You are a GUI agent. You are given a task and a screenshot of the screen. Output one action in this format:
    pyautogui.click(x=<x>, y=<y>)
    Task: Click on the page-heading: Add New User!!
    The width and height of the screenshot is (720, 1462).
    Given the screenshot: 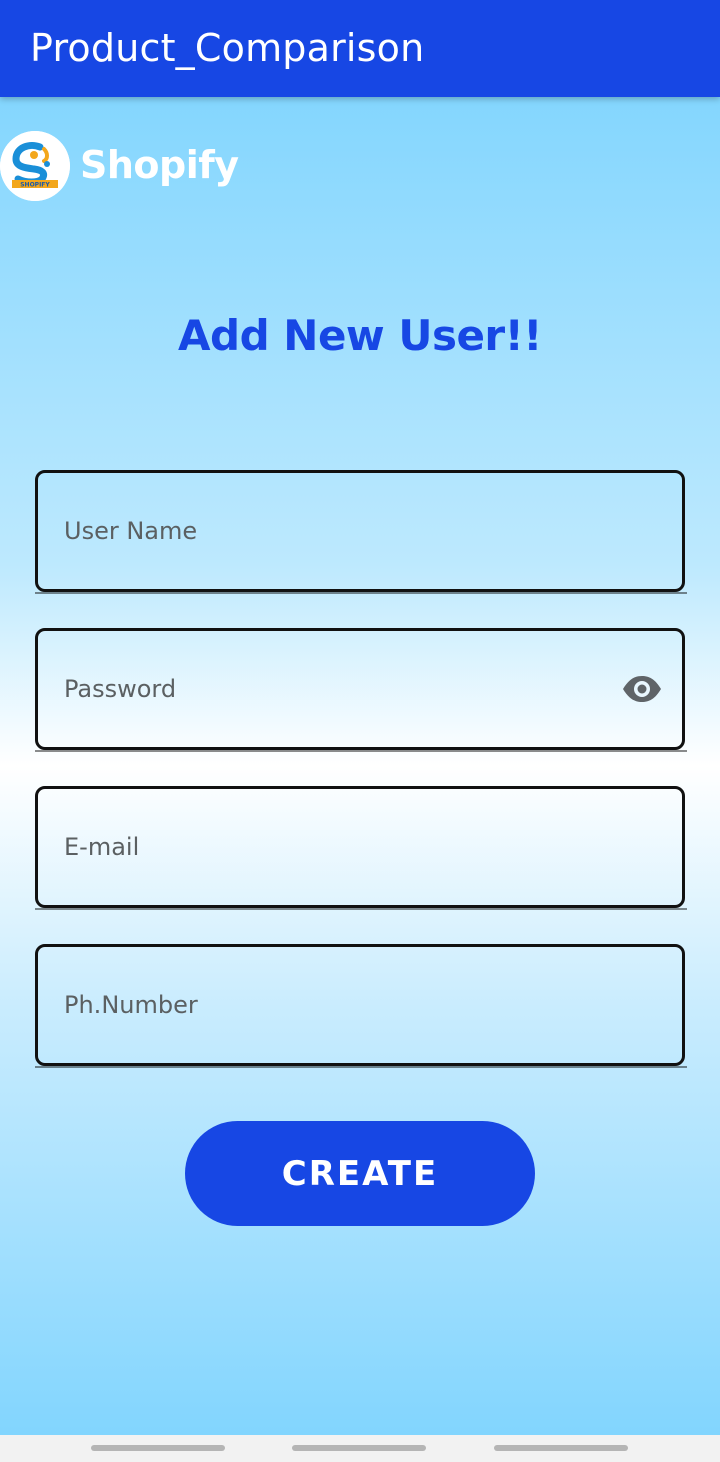 What is the action you would take?
    pyautogui.click(x=360, y=335)
    